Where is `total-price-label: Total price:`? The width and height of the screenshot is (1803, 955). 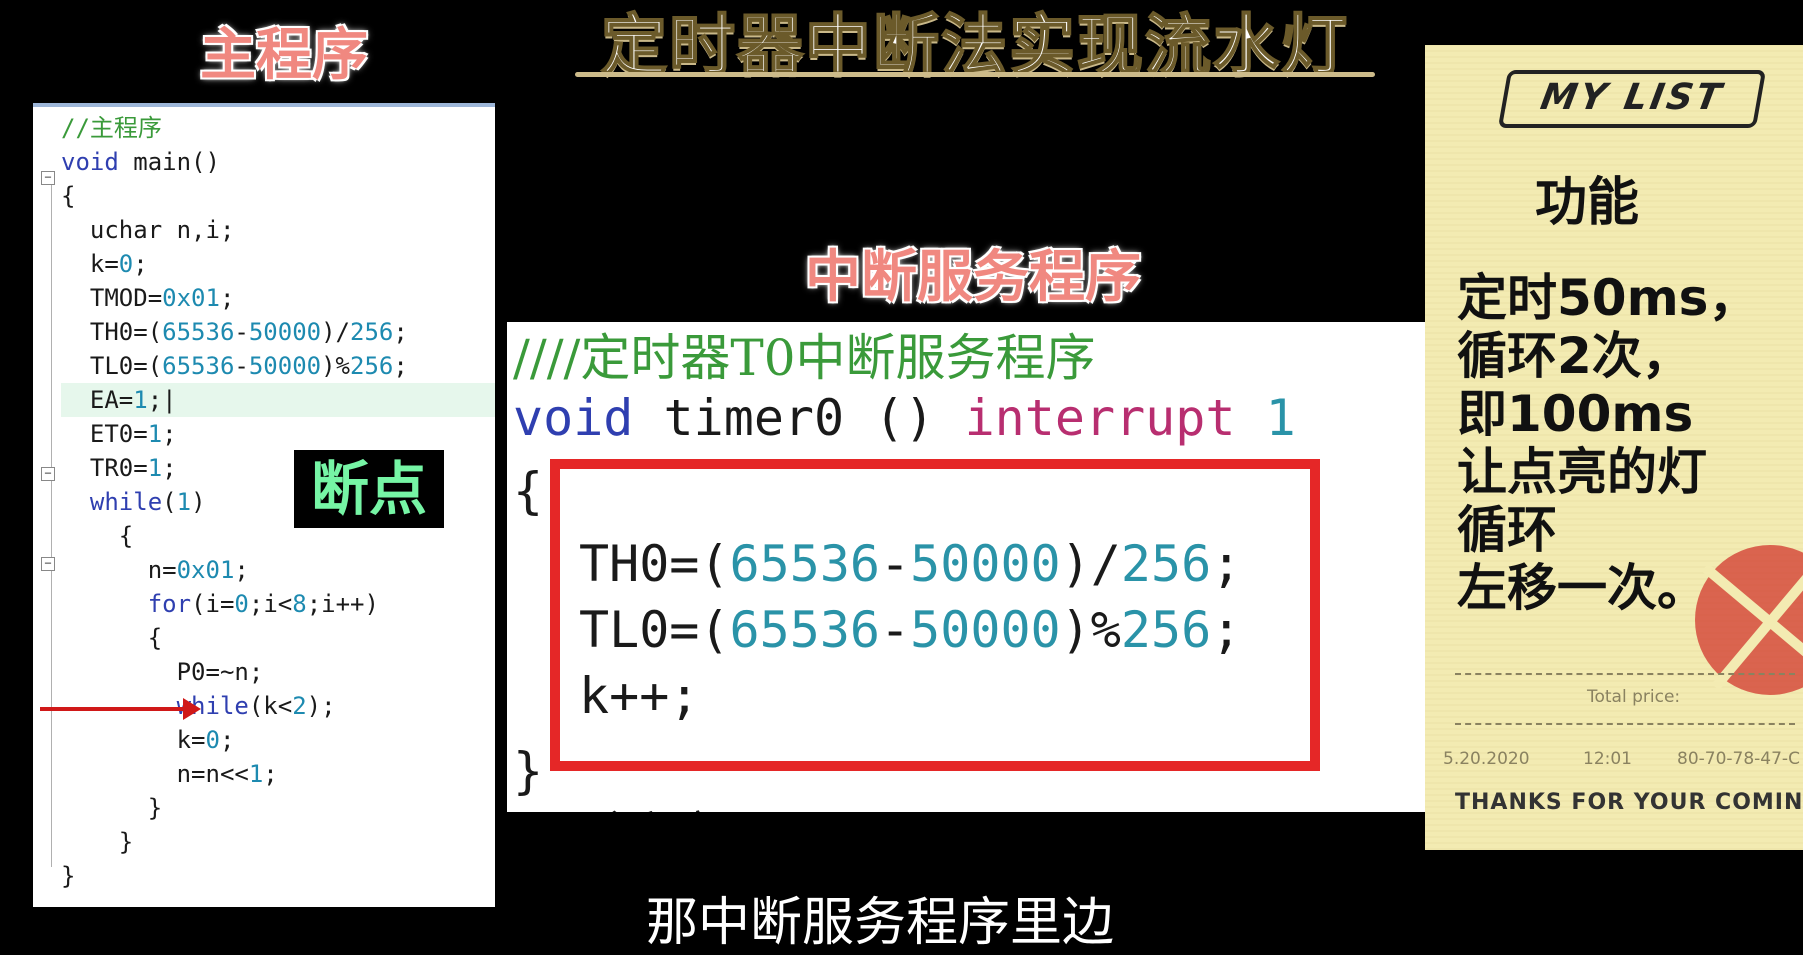 total-price-label: Total price: is located at coordinates (1634, 697).